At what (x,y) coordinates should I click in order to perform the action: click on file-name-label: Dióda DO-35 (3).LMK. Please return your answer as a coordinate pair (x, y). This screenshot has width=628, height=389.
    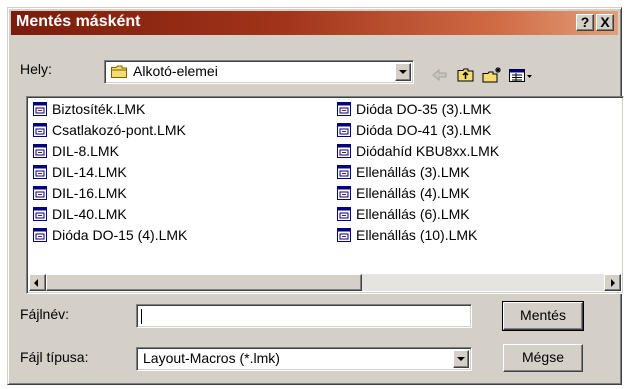
    Looking at the image, I should click on (424, 109).